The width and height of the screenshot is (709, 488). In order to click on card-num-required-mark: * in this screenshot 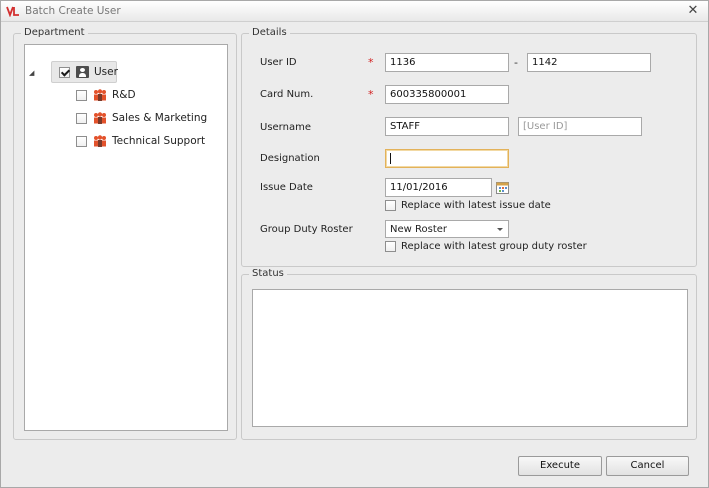, I will do `click(371, 94)`.